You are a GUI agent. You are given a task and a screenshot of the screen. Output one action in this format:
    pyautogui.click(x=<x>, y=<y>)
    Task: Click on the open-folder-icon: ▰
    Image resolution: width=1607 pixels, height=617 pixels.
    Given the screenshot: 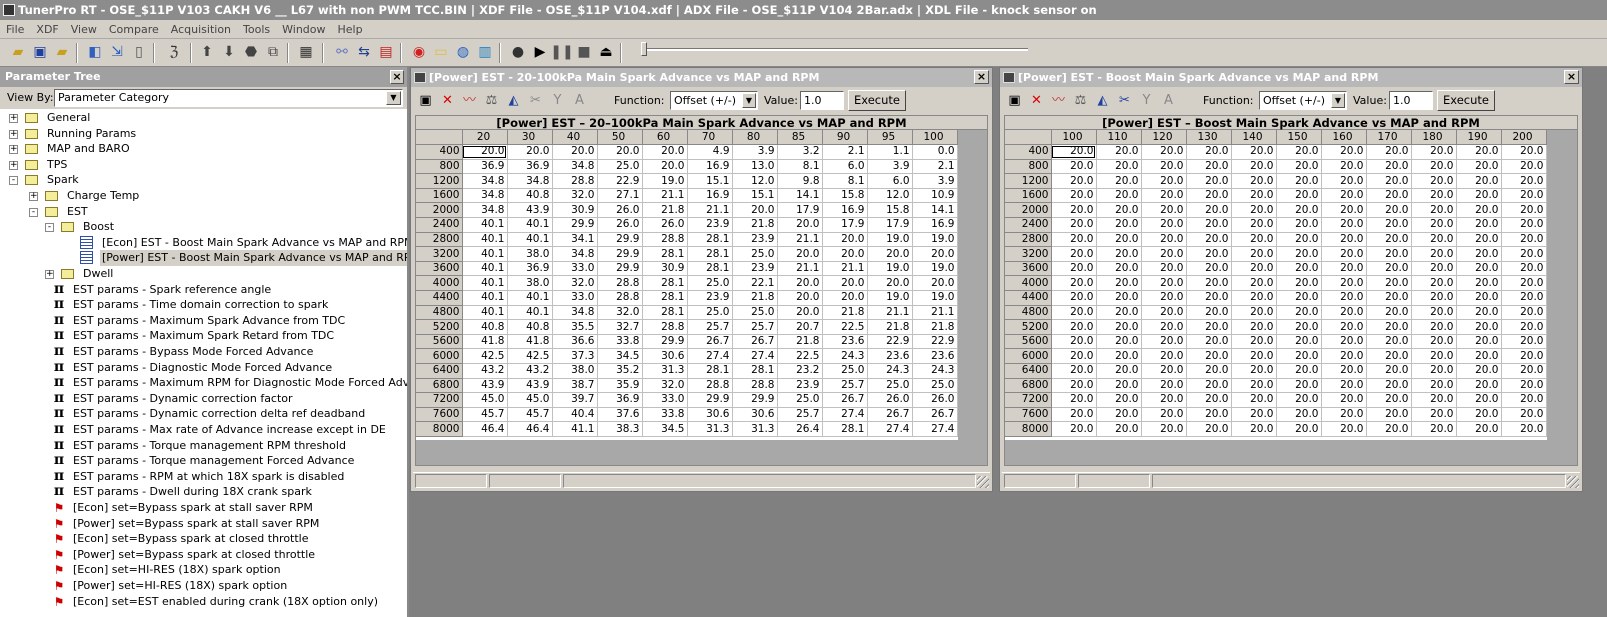 What is the action you would take?
    pyautogui.click(x=18, y=52)
    